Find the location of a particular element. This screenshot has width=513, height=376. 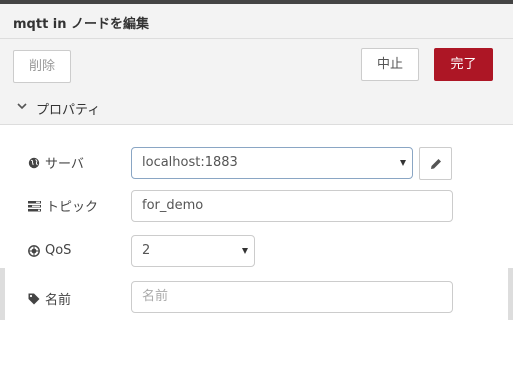

qos-select-value: 2 is located at coordinates (146, 250).